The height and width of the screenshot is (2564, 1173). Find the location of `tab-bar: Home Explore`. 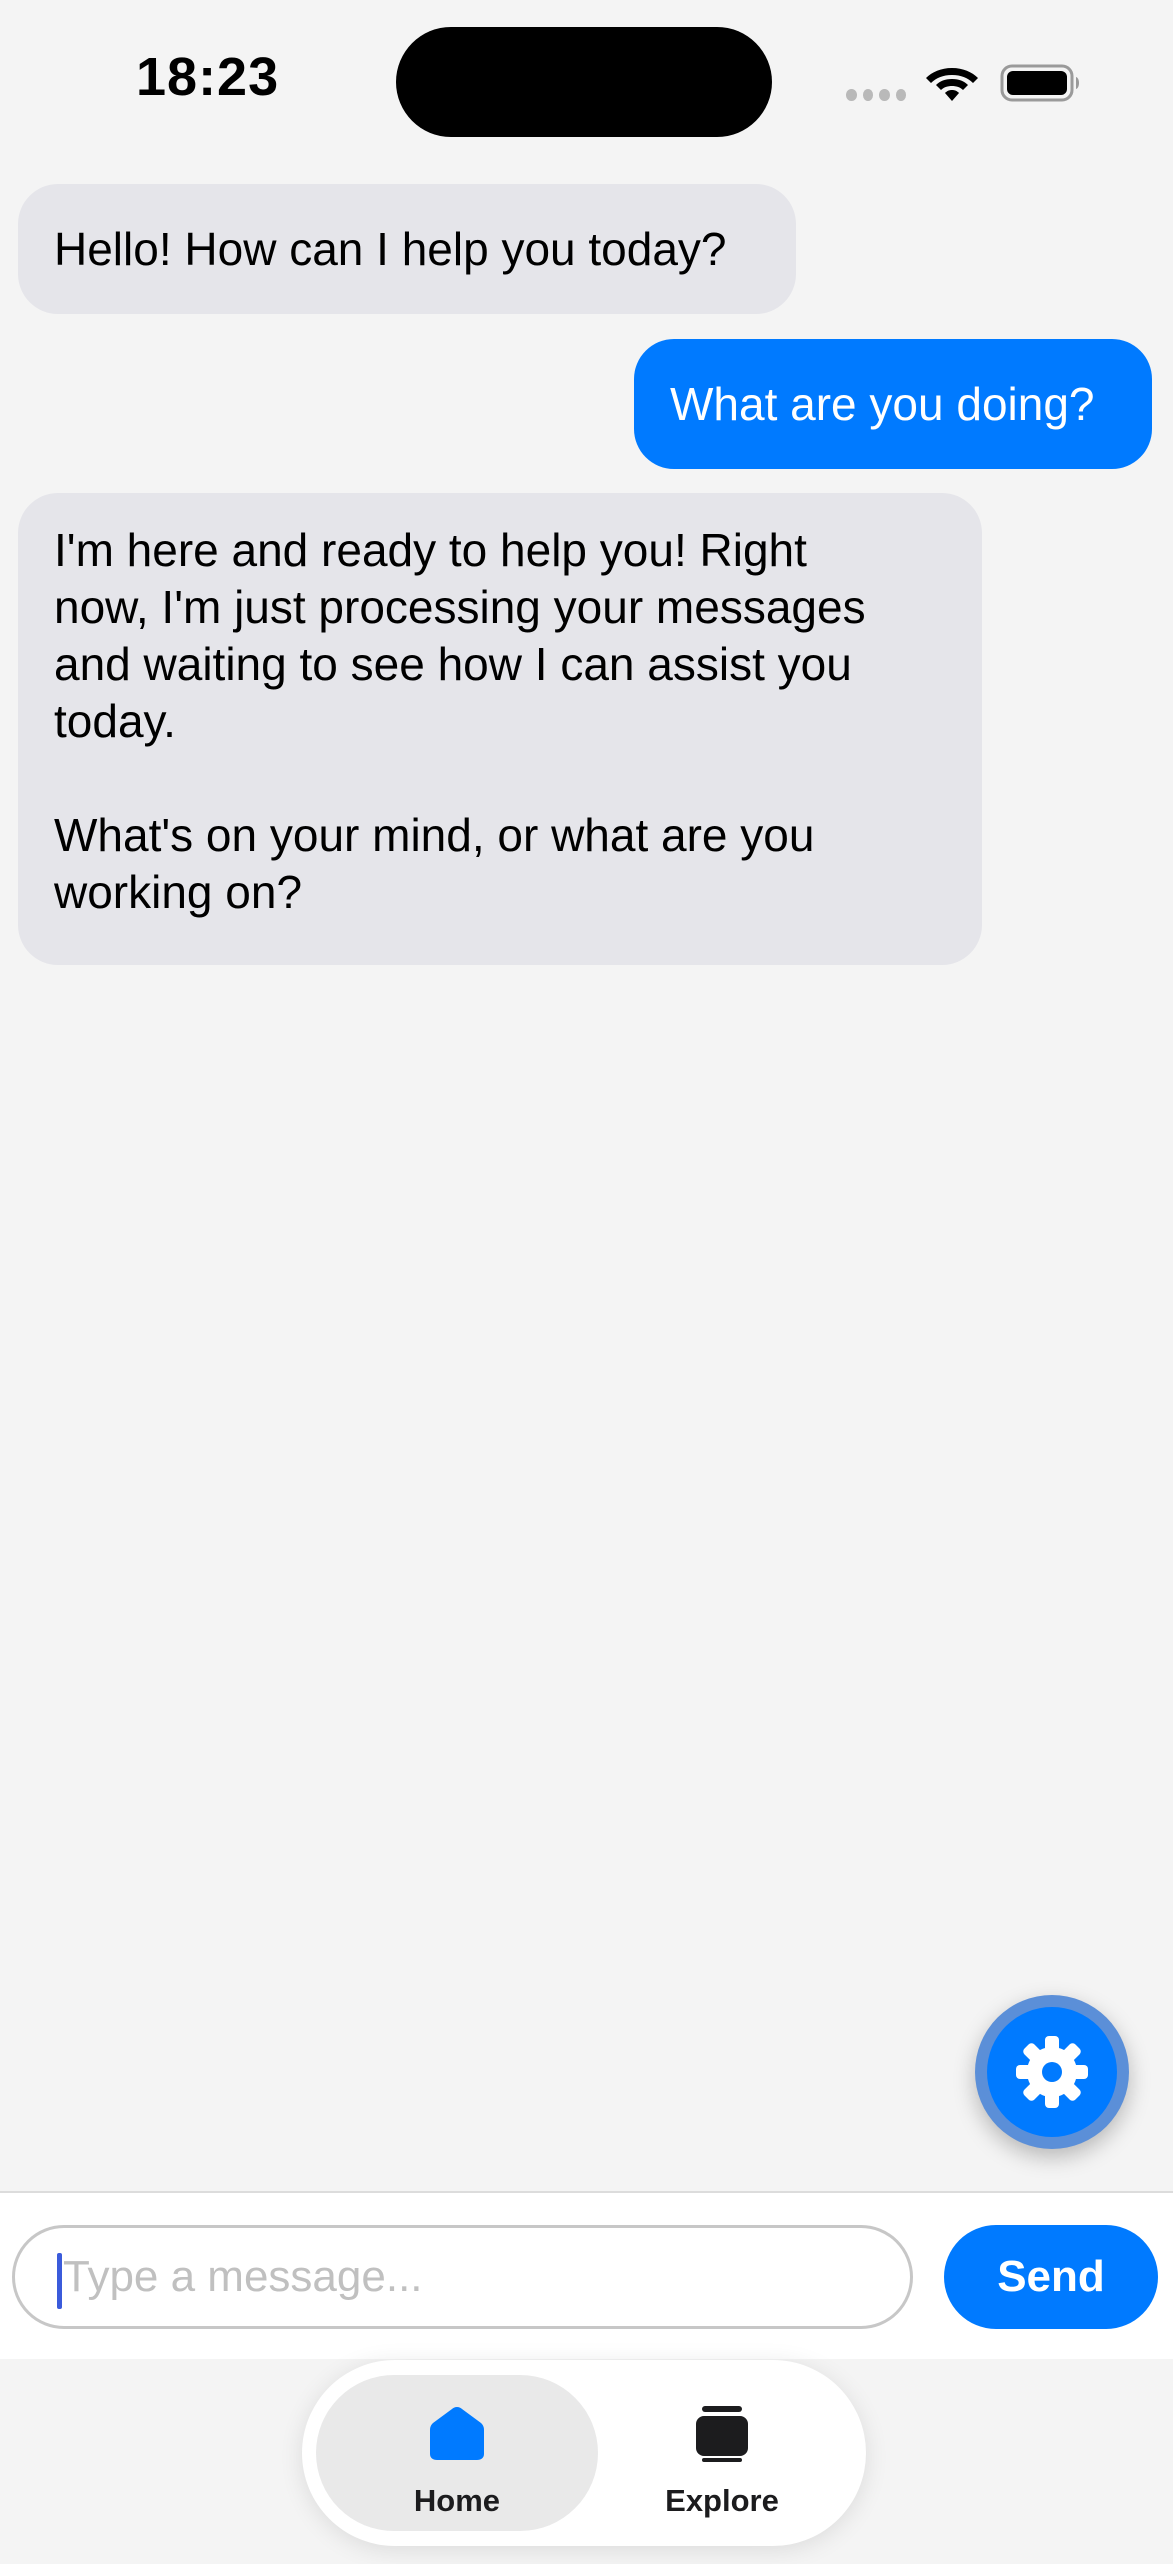

tab-bar: Home Explore is located at coordinates (584, 2453).